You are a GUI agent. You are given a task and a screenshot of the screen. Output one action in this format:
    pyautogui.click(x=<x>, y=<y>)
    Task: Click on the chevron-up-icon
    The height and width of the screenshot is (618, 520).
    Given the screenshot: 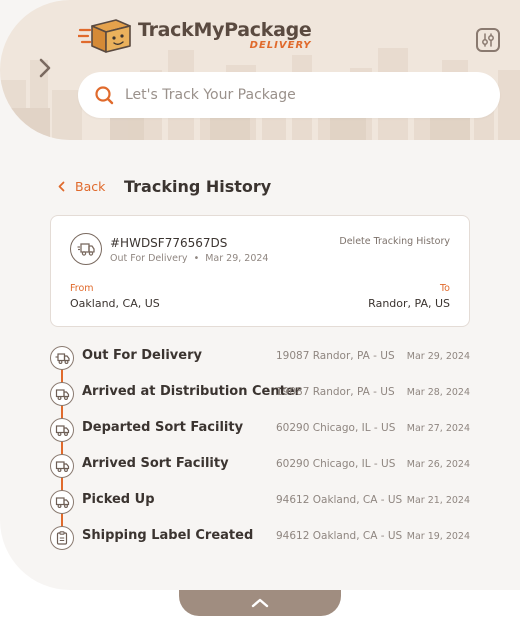 What is the action you would take?
    pyautogui.click(x=260, y=603)
    